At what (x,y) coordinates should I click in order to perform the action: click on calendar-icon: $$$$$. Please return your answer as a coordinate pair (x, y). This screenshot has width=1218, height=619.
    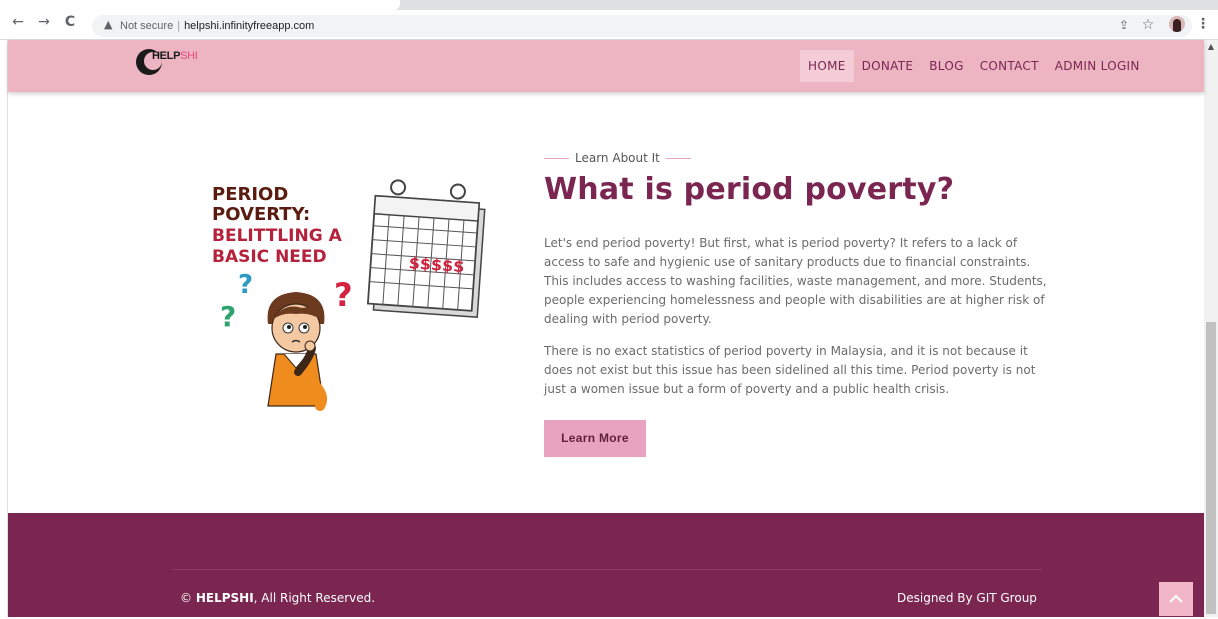
    Looking at the image, I should click on (426, 248).